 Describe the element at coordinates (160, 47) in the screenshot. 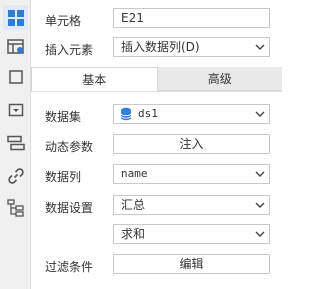

I see `insert-element-value: 插入数据列(D)` at that location.